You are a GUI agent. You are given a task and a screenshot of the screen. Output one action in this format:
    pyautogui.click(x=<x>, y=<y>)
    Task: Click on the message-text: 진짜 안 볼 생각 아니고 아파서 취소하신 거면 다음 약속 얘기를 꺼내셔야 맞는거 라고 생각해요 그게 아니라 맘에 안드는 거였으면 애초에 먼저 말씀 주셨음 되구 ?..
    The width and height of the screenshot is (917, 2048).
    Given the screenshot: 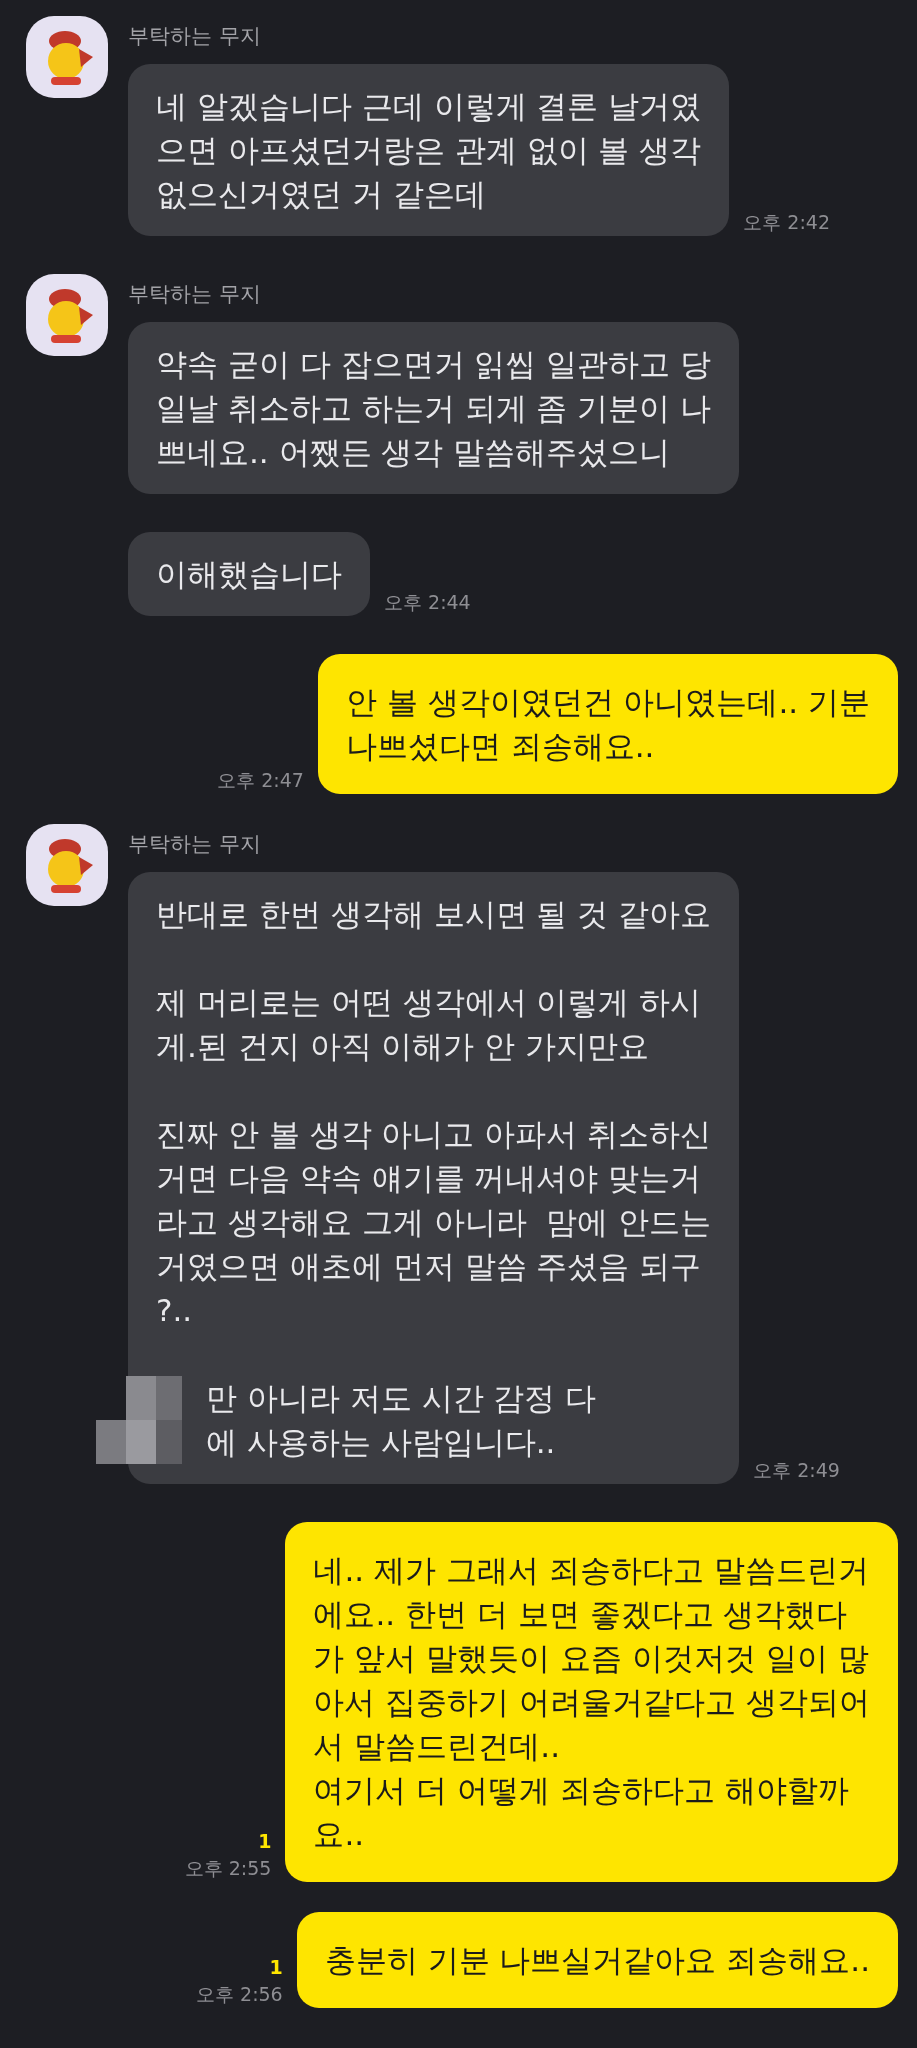 What is the action you would take?
    pyautogui.click(x=434, y=1222)
    